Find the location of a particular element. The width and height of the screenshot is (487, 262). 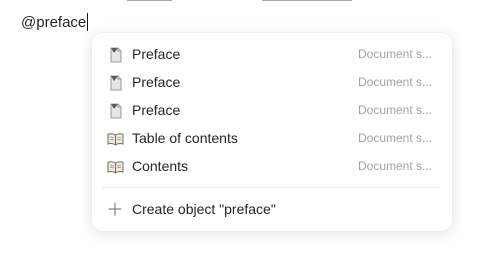

menu-divider is located at coordinates (271, 187).